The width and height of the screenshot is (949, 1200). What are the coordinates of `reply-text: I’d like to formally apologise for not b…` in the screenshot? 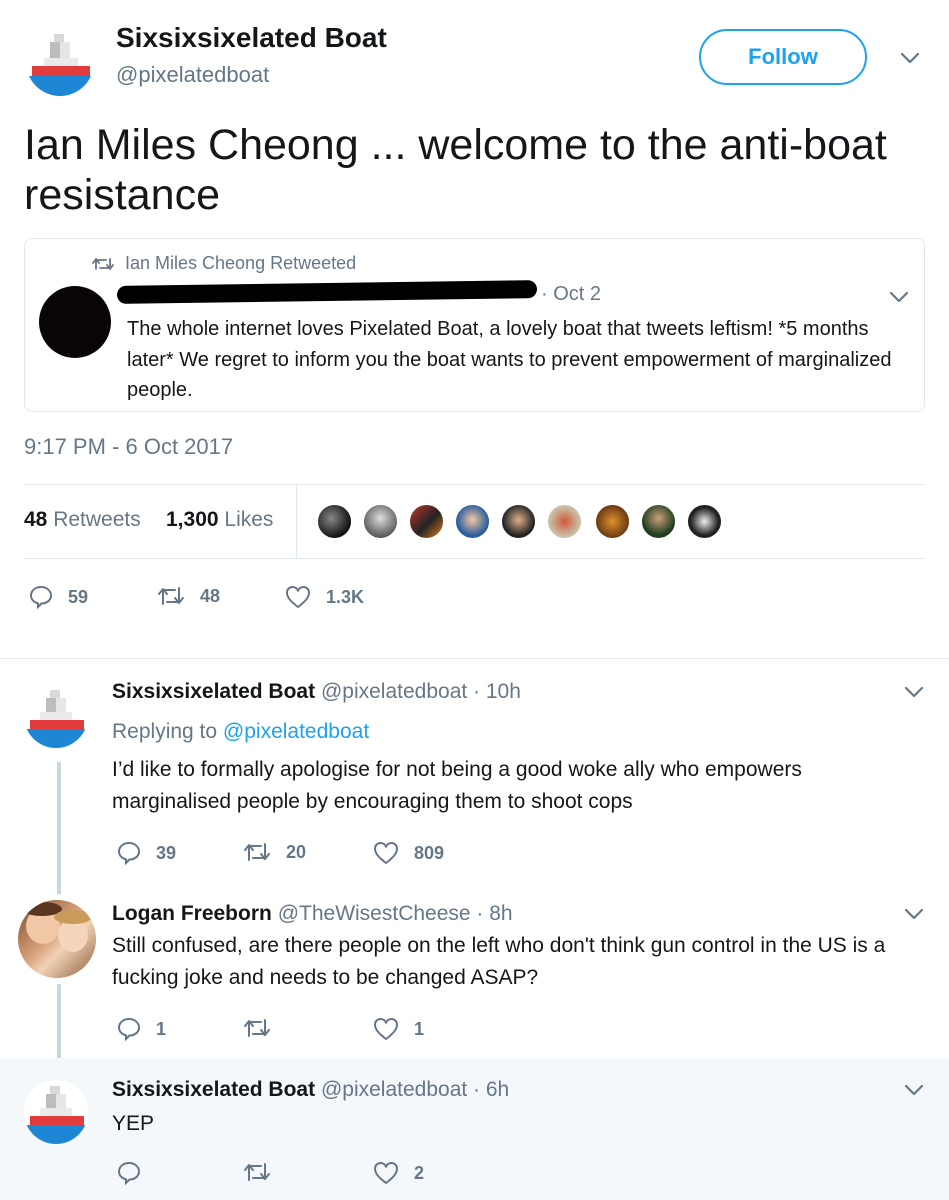 It's located at (457, 785).